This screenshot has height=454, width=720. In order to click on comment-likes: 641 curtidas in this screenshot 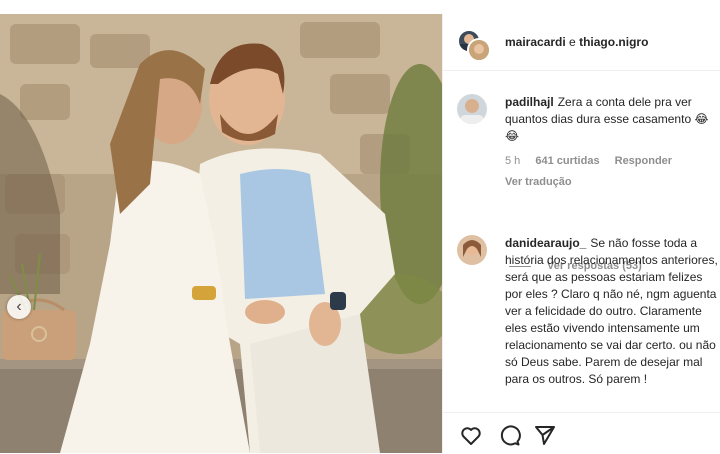, I will do `click(567, 161)`.